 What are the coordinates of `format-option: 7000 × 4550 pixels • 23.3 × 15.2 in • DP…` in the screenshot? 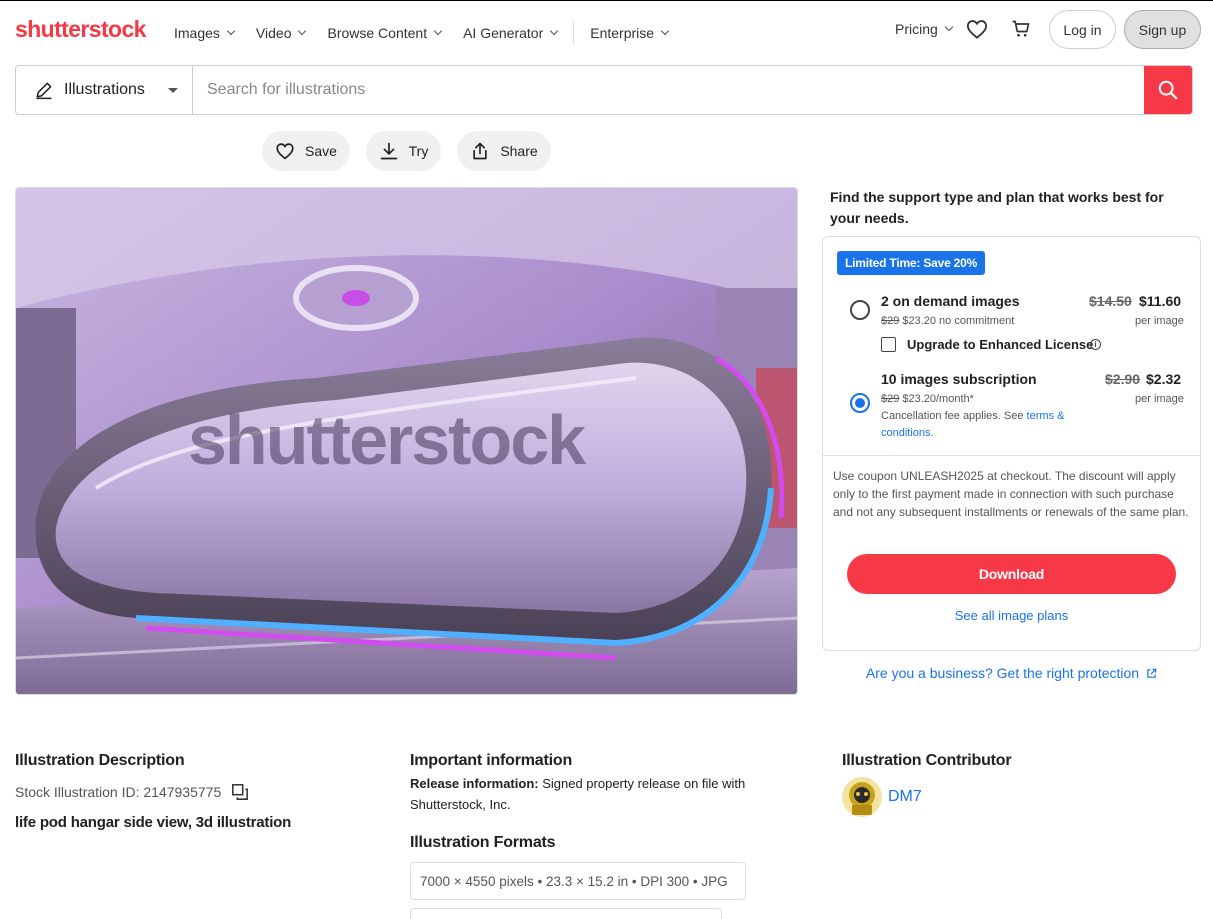 It's located at (578, 881).